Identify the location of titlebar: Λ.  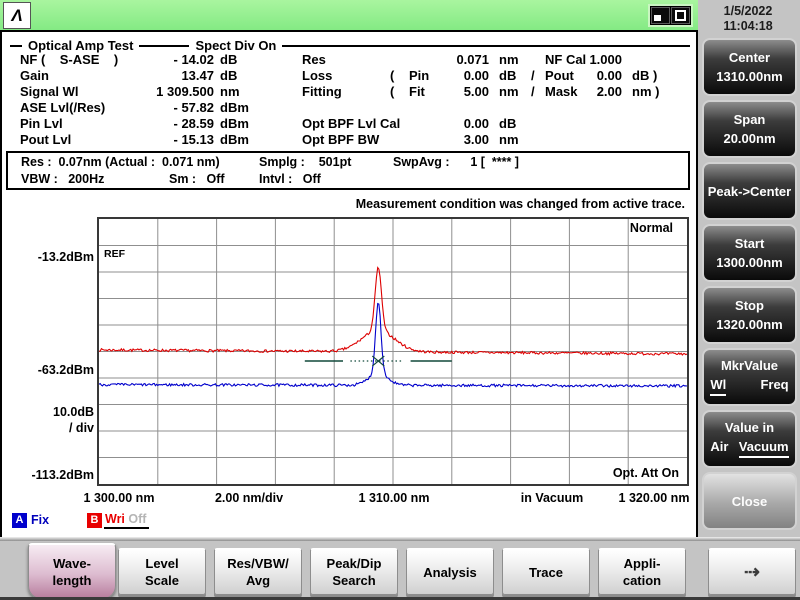
(349, 15).